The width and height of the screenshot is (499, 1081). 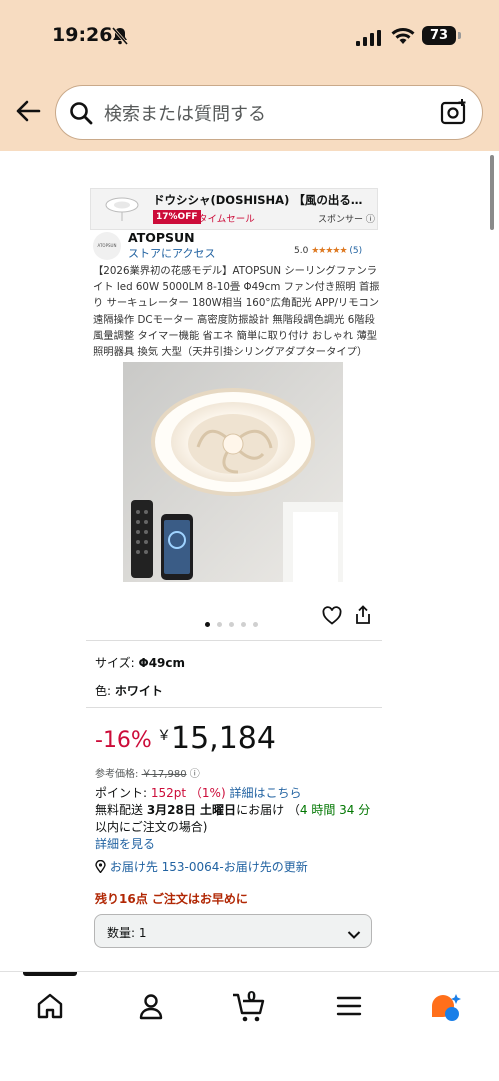 I want to click on quantity-dropdown: 数量: 1, so click(x=233, y=931).